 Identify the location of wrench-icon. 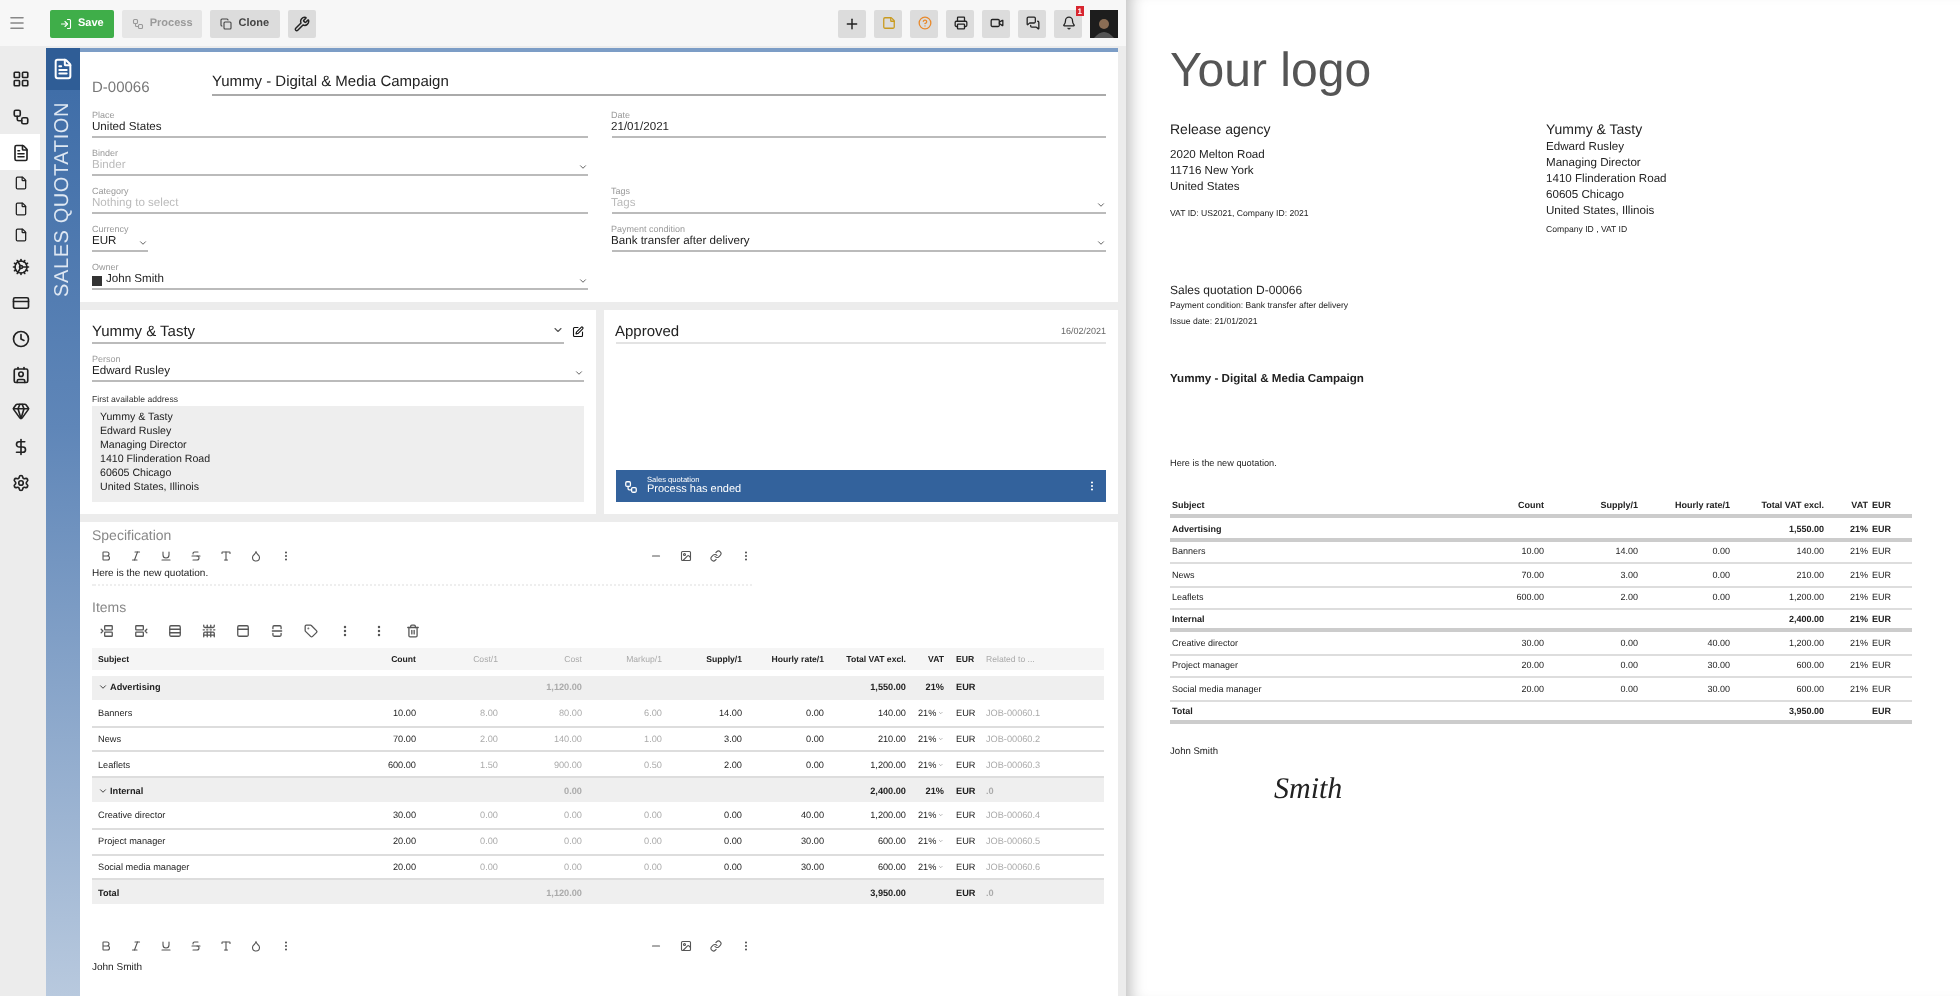
(301, 23).